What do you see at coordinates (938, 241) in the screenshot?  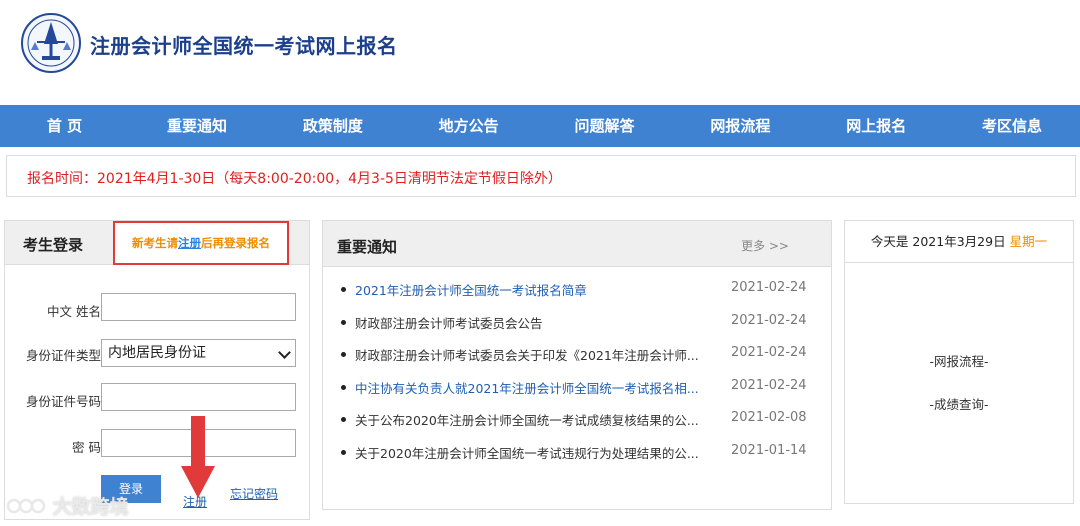 I see `today-date-text: 今天是 2021年3月29日` at bounding box center [938, 241].